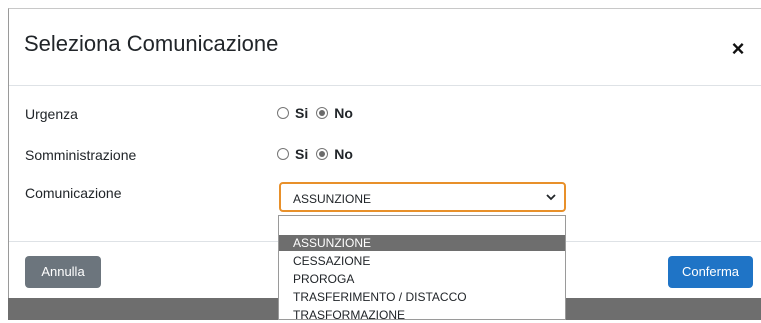 The image size is (761, 323). I want to click on dropdown-option-cessazione: CESSAZIONE, so click(422, 261).